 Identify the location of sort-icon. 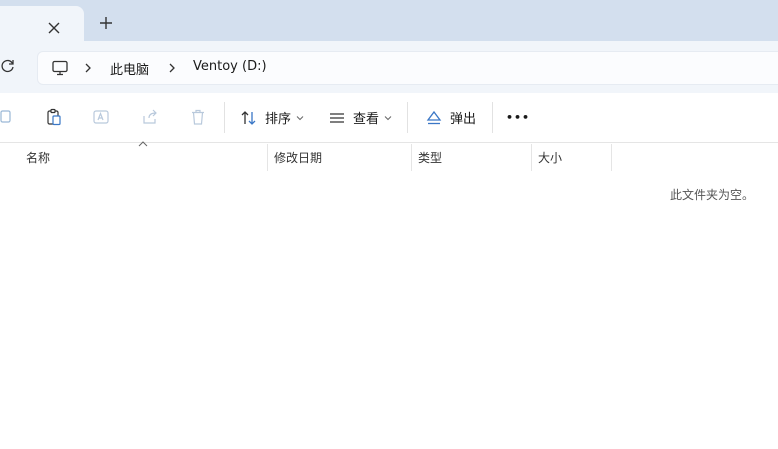
(248, 117).